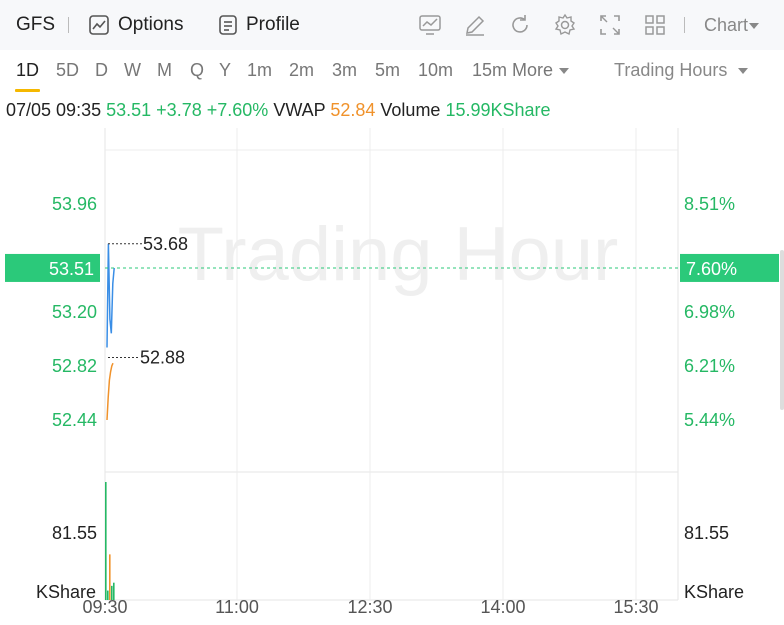 The image size is (784, 625). Describe the element at coordinates (67, 70) in the screenshot. I see `tab-5d: 5D` at that location.